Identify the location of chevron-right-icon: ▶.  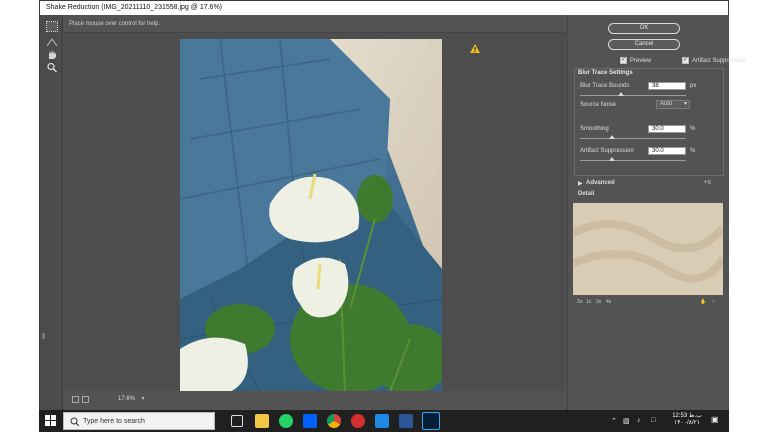
(580, 183).